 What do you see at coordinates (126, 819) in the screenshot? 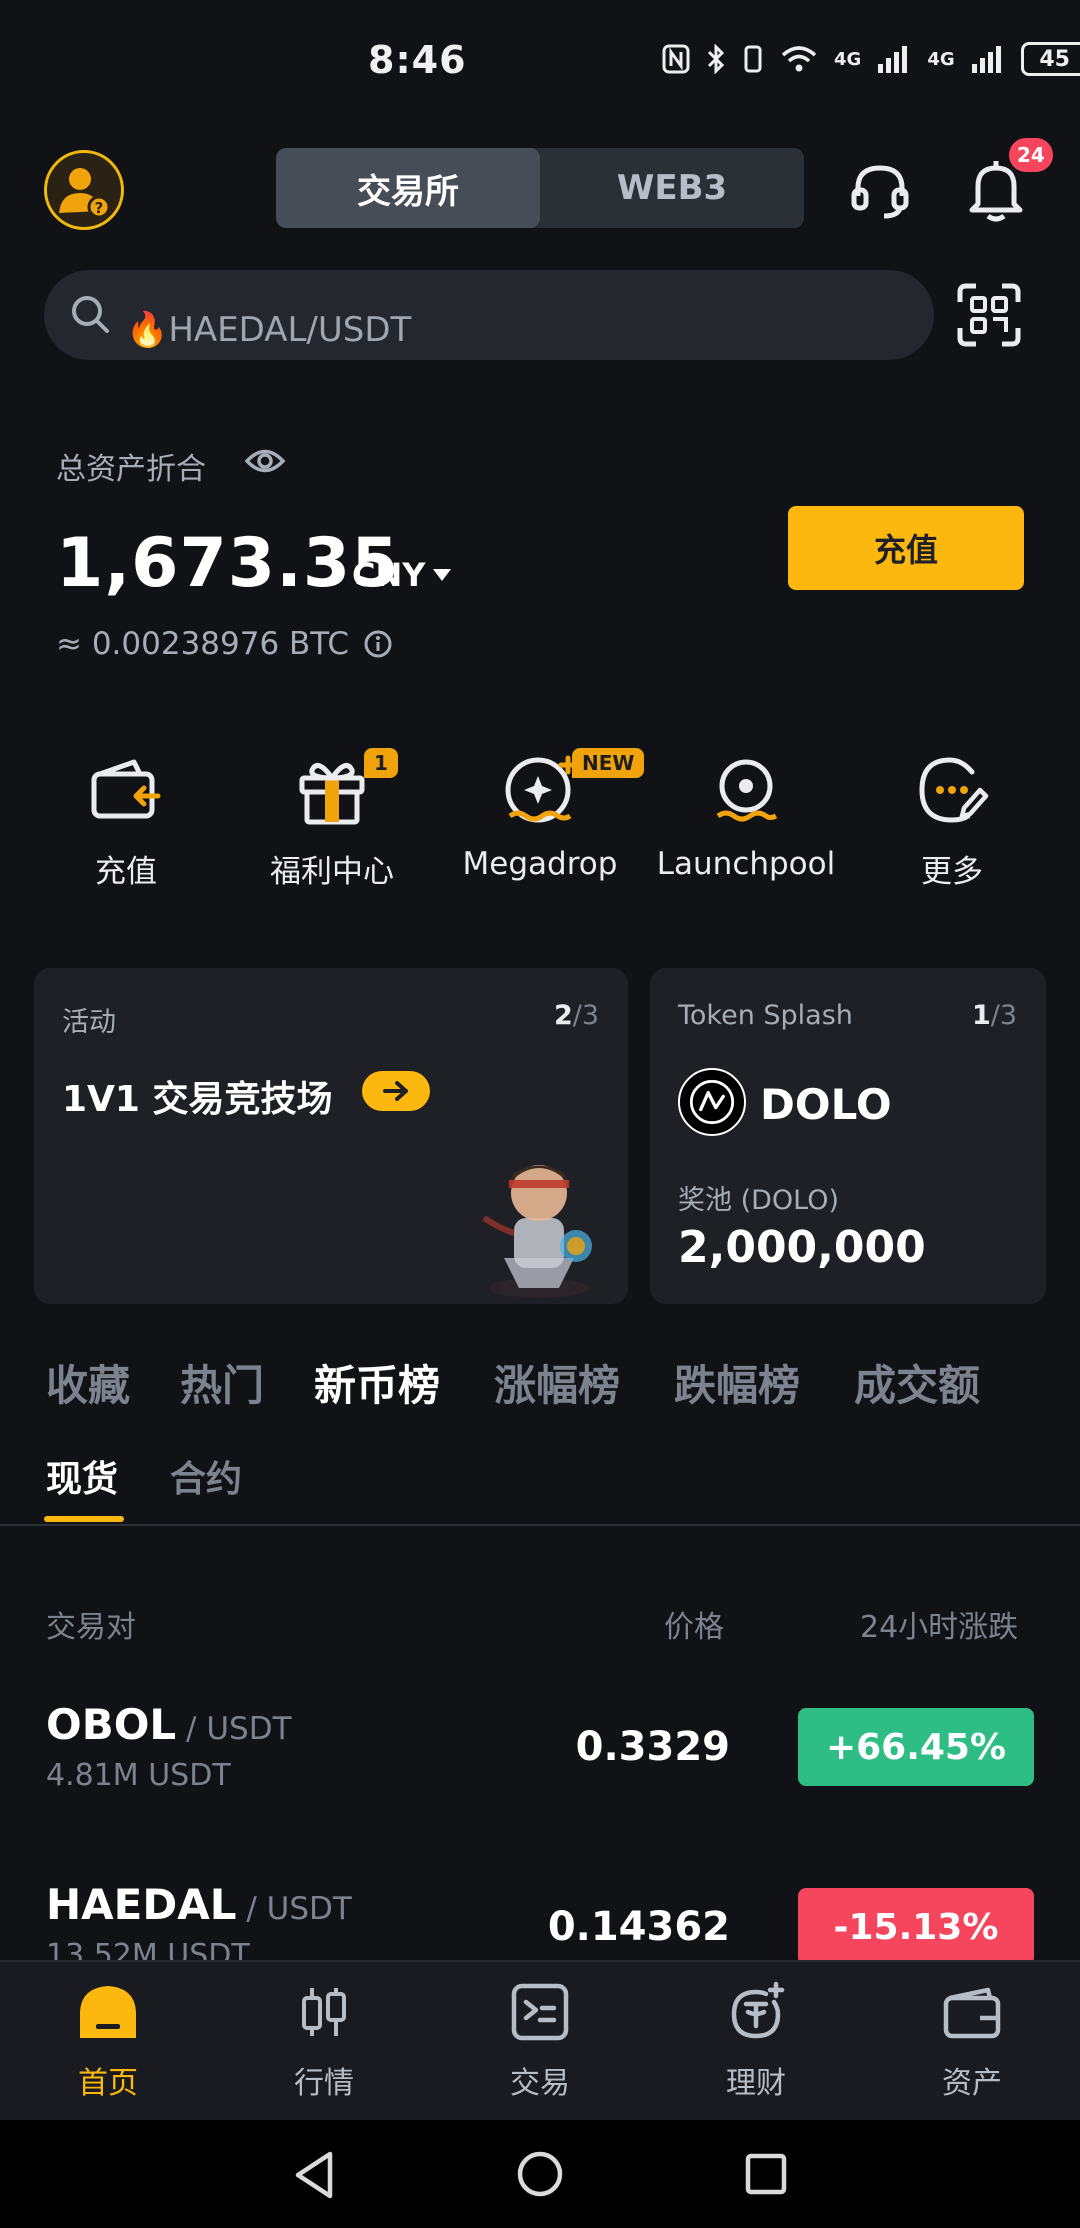
I see `quick-action-deposit: 充值` at bounding box center [126, 819].